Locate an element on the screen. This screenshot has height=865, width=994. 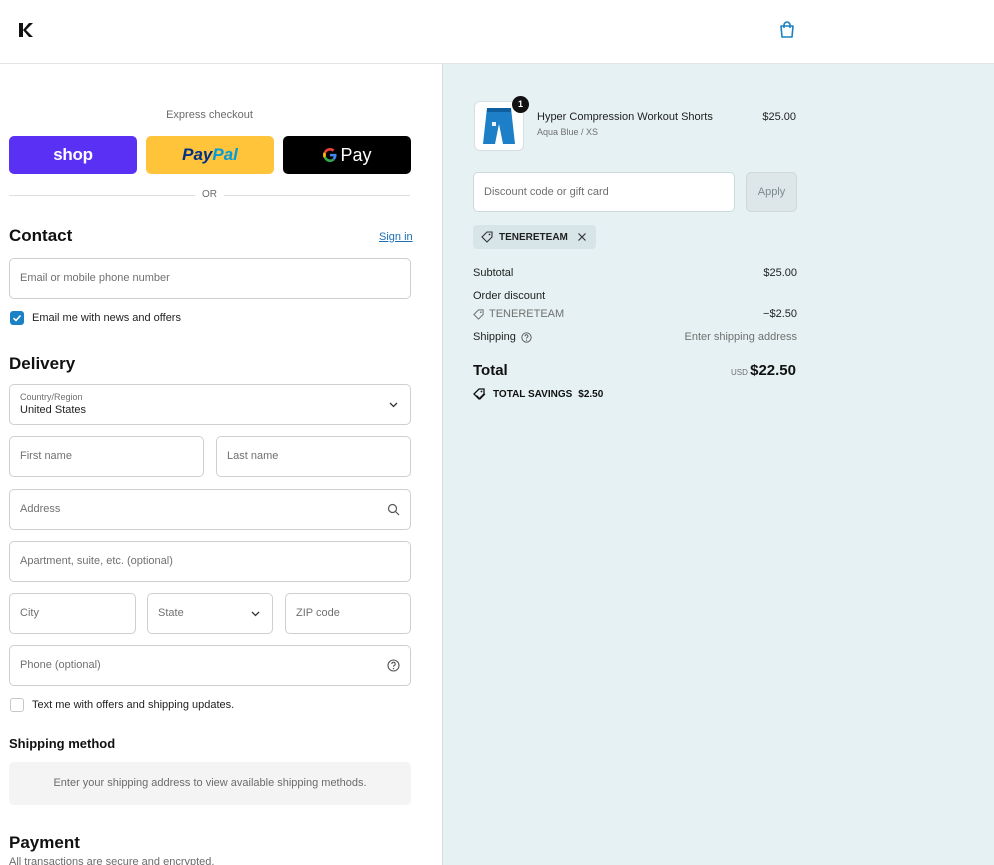
state-select: State is located at coordinates (210, 613).